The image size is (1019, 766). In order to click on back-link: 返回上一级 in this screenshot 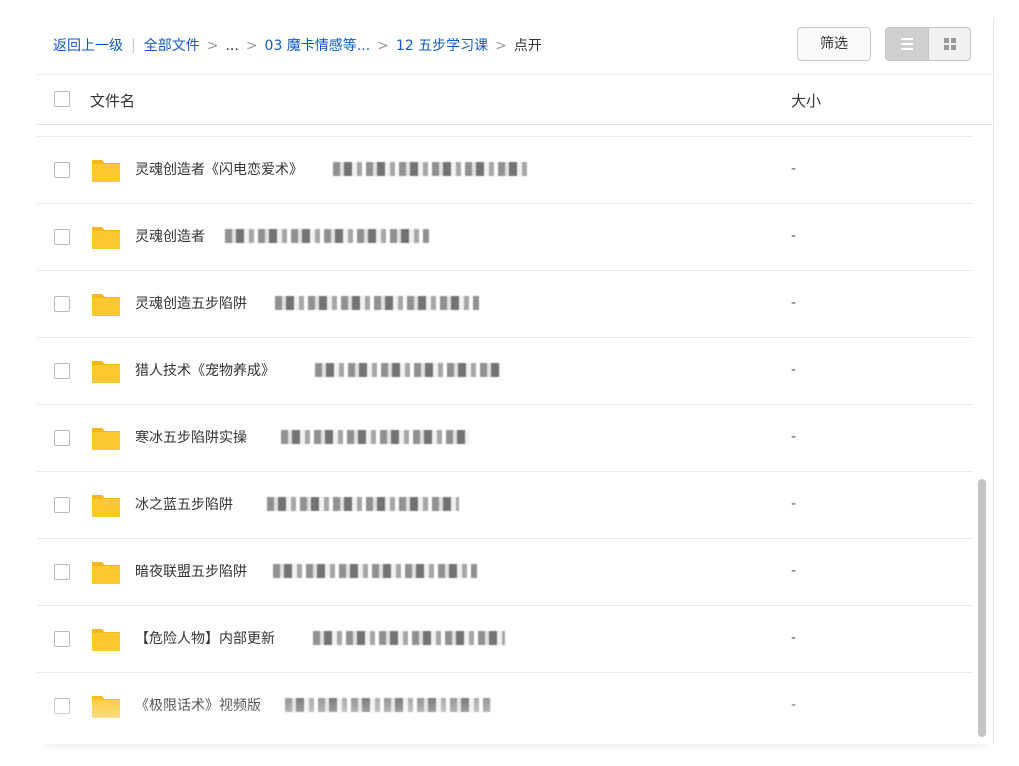, I will do `click(88, 46)`.